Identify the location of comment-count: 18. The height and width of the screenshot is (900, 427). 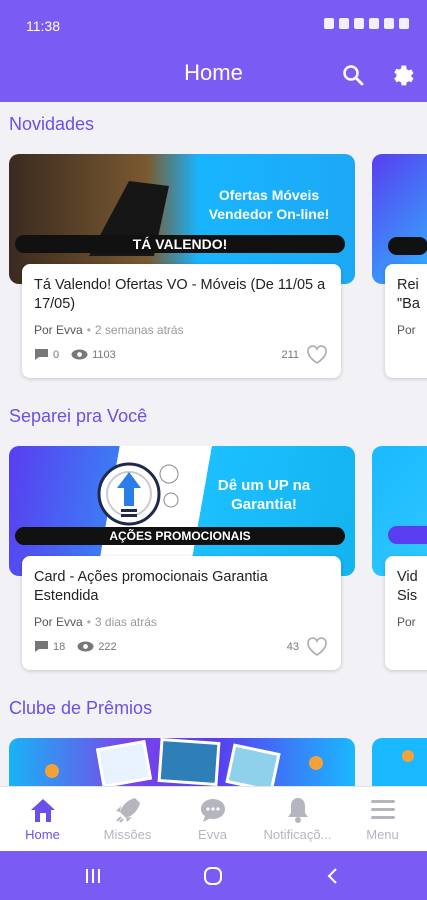
(59, 646).